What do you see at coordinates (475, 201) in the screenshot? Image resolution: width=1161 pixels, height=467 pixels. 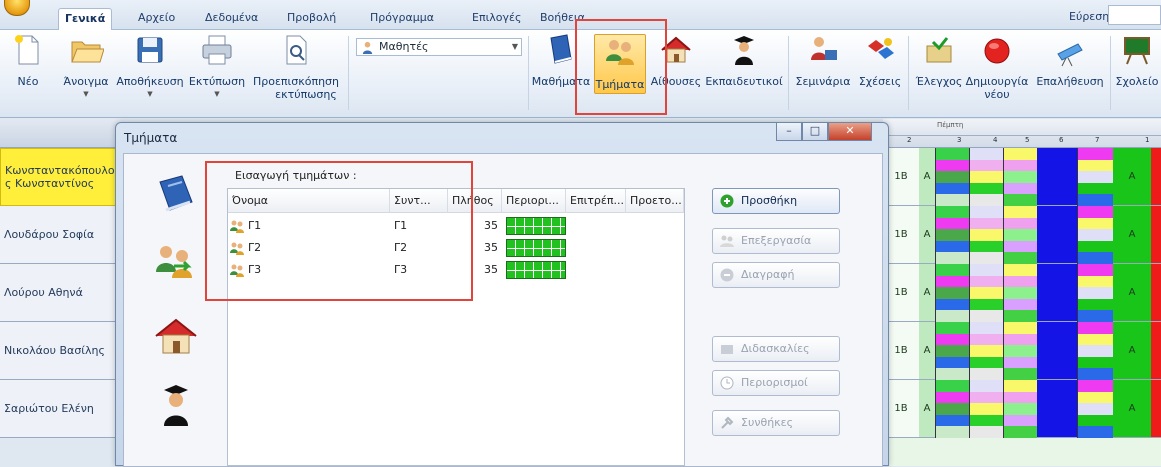 I see `column-header-count: Πλήθος` at bounding box center [475, 201].